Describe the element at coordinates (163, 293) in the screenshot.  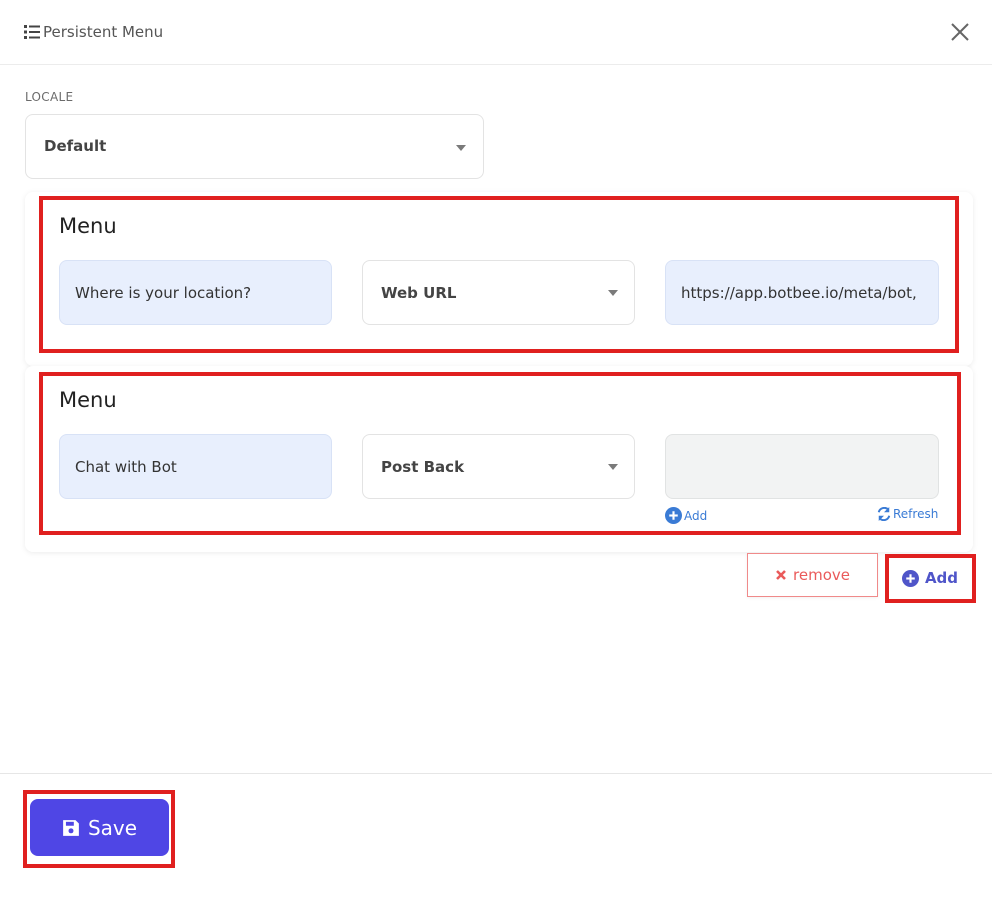
I see `menu-text-value: Where is your location?` at that location.